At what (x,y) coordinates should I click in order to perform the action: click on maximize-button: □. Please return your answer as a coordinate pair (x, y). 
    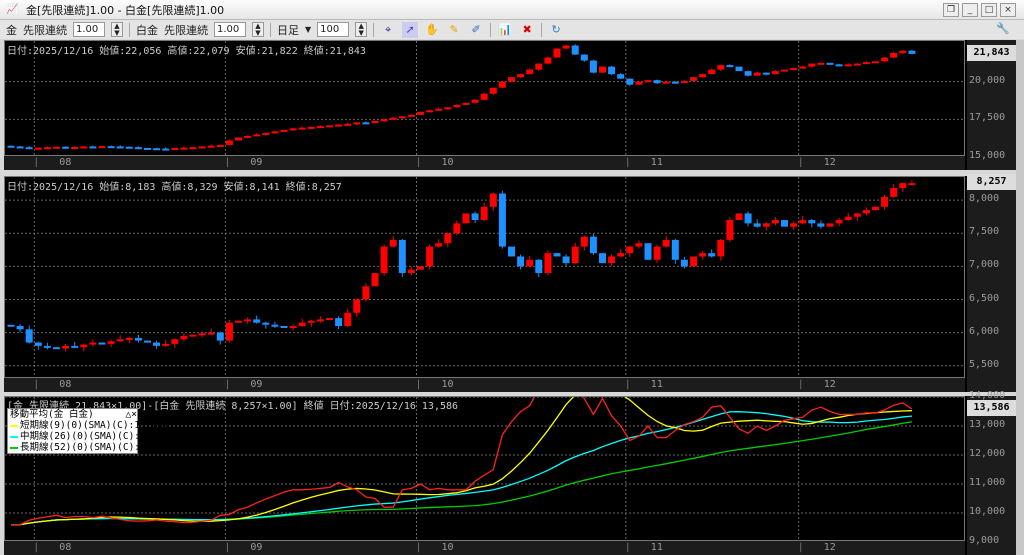
    Looking at the image, I should click on (989, 10).